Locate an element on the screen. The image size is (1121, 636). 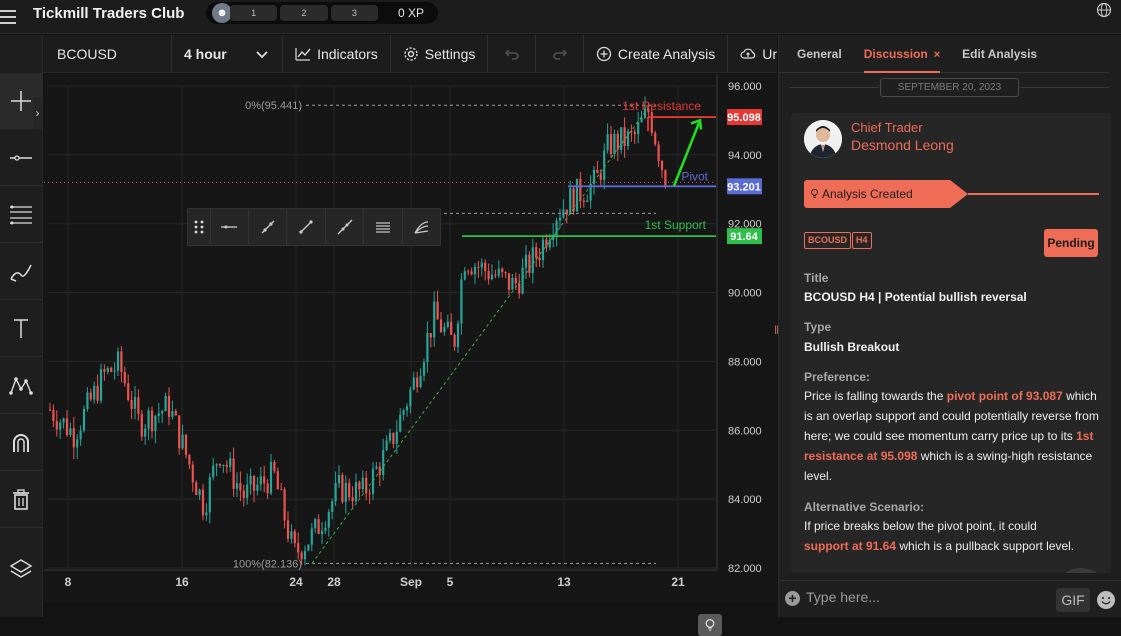
parallel-channel-button is located at coordinates (382, 227).